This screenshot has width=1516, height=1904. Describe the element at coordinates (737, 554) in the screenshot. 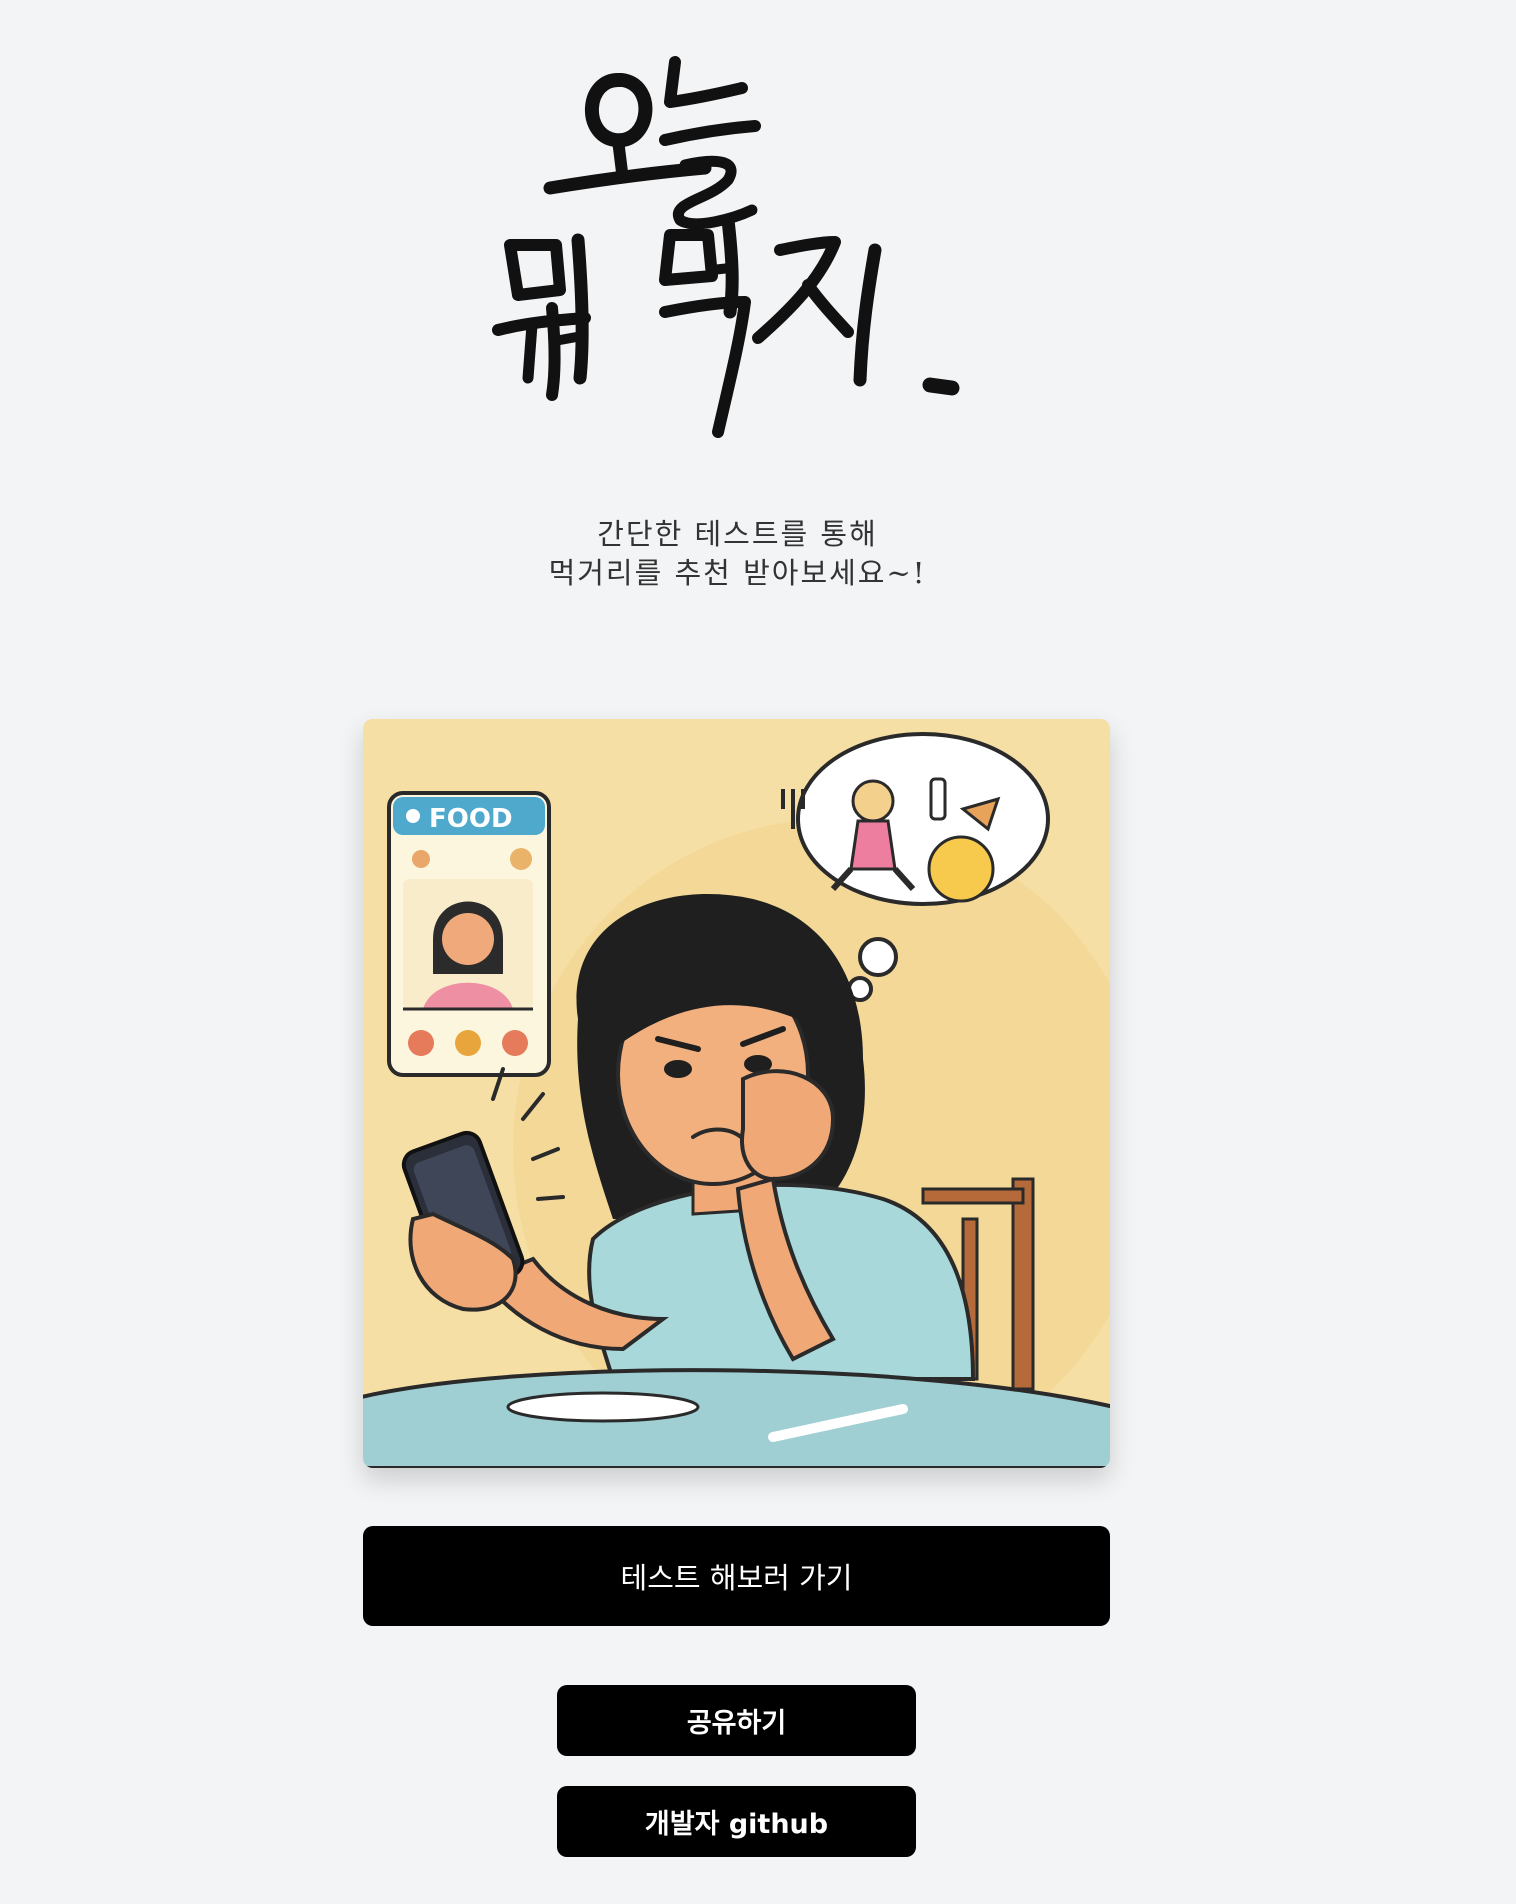

I see `intro-text: 간단한 테스트를 통해 먹거리를 추천 받아보세요~!` at that location.